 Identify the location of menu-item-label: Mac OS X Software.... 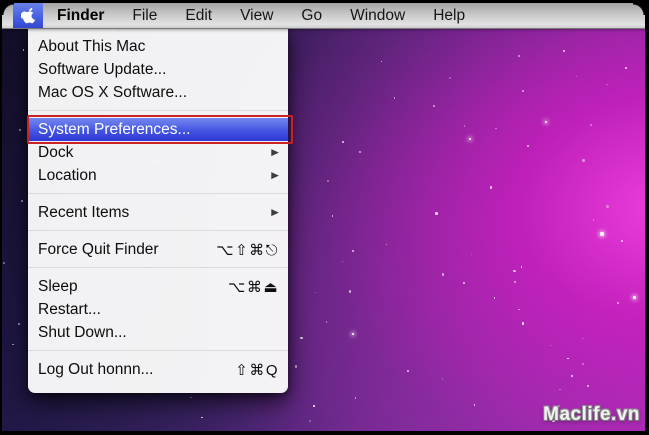
(113, 92).